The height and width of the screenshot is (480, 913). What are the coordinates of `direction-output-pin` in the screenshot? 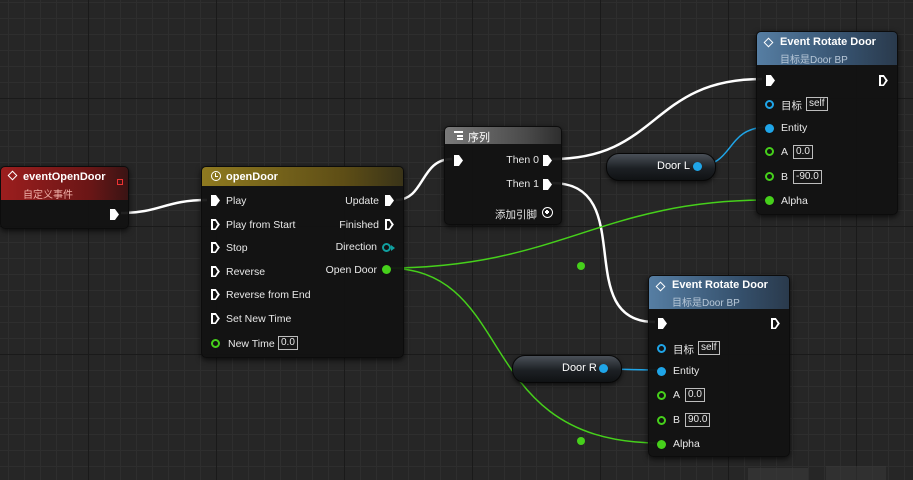 It's located at (388, 247).